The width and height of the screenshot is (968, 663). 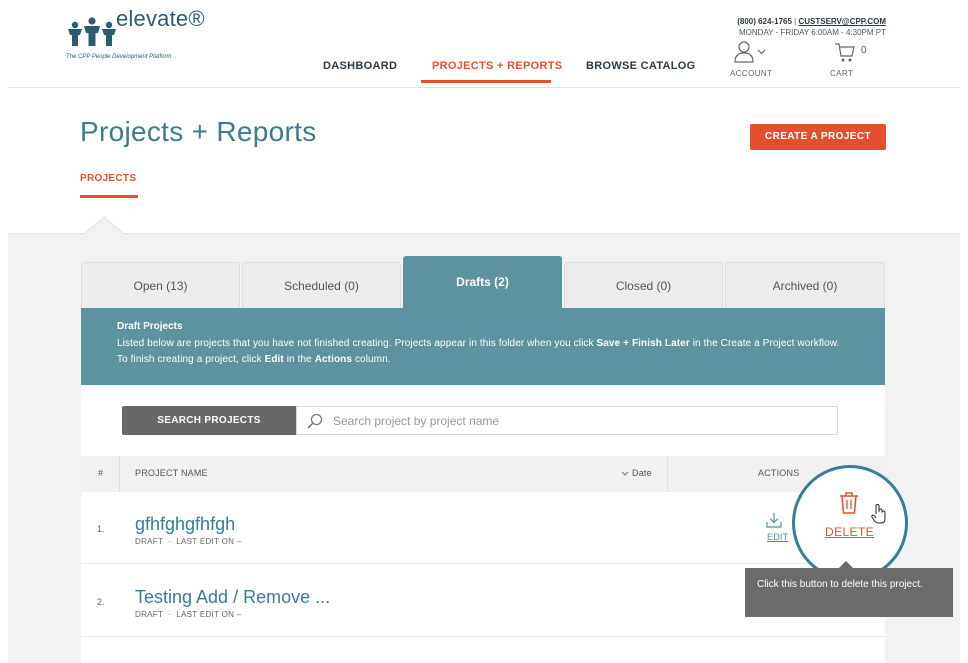 I want to click on delete-button: DELETE, so click(x=849, y=532).